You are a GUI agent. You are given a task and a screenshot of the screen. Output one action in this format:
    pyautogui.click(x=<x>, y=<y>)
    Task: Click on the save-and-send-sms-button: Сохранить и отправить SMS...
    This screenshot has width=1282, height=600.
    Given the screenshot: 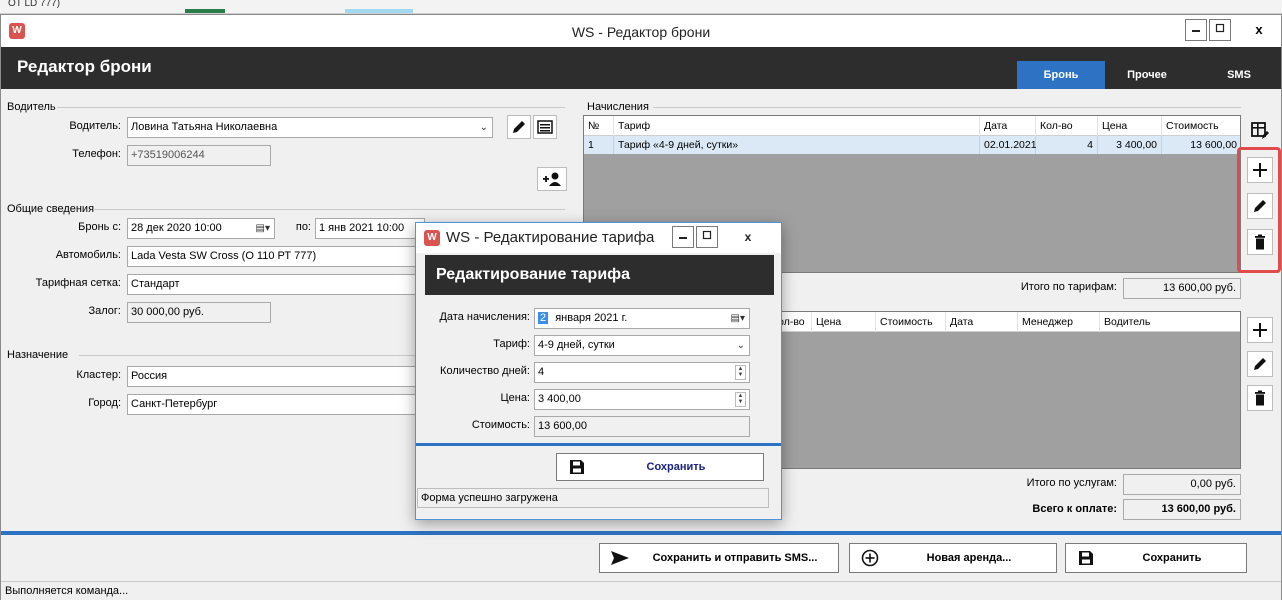 What is the action you would take?
    pyautogui.click(x=719, y=558)
    